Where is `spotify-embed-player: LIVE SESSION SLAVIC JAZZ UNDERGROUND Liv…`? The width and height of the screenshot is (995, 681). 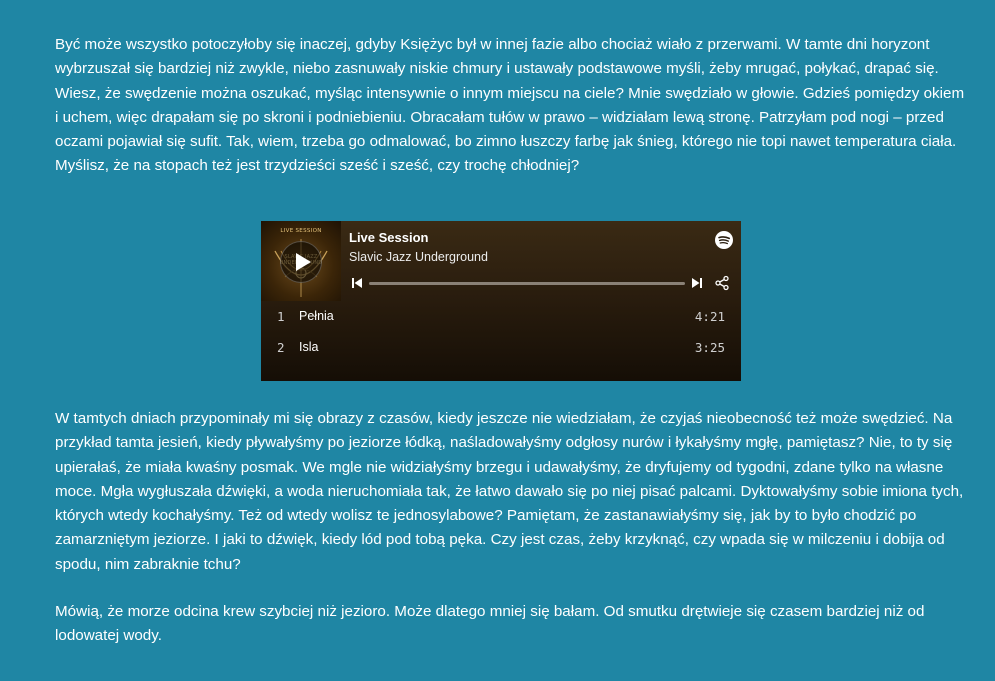
spotify-embed-player: LIVE SESSION SLAVIC JAZZ UNDERGROUND Liv… is located at coordinates (501, 301).